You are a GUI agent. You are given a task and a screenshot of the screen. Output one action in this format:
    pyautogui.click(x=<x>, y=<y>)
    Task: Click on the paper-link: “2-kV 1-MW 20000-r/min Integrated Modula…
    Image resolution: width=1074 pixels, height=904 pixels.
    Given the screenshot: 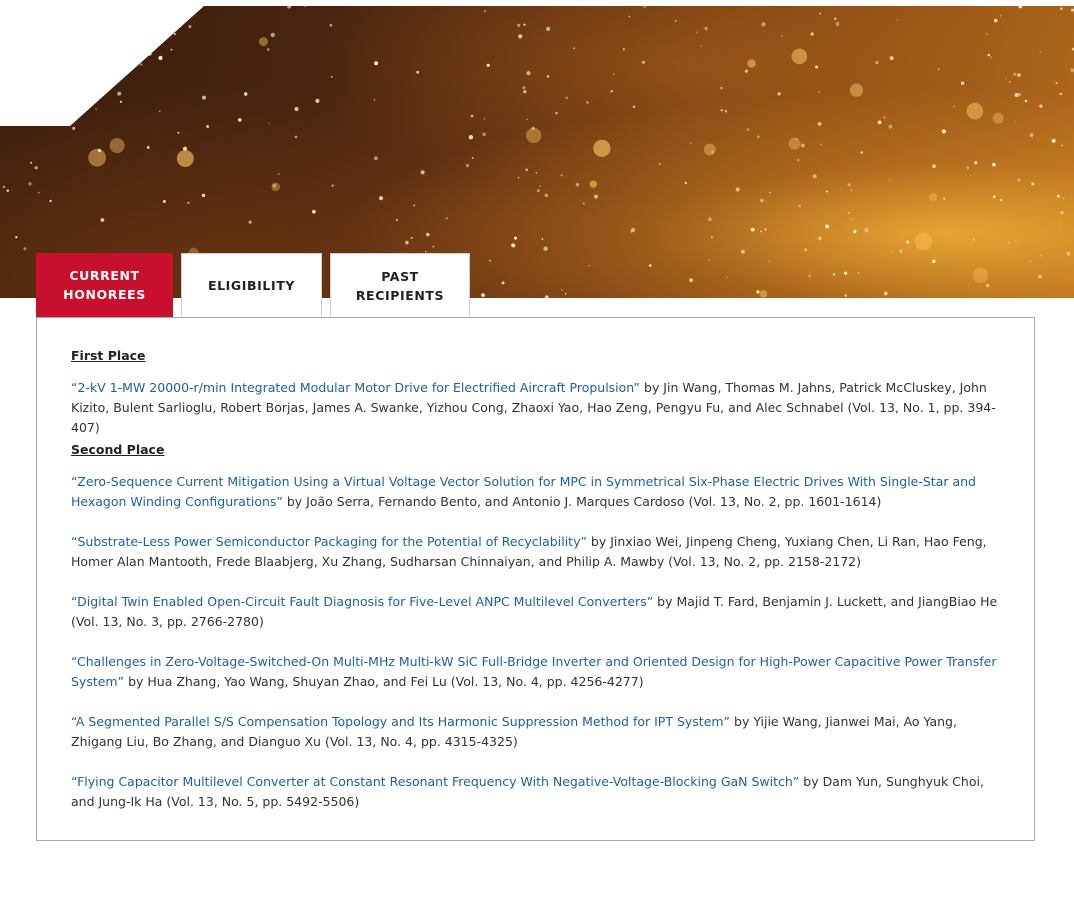 What is the action you would take?
    pyautogui.click(x=355, y=387)
    